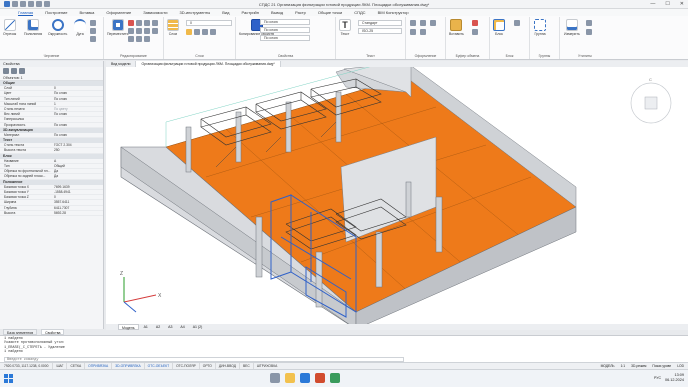 The image size is (688, 387). What do you see at coordinates (155, 23) in the screenshot?
I see `extend-icon` at bounding box center [155, 23].